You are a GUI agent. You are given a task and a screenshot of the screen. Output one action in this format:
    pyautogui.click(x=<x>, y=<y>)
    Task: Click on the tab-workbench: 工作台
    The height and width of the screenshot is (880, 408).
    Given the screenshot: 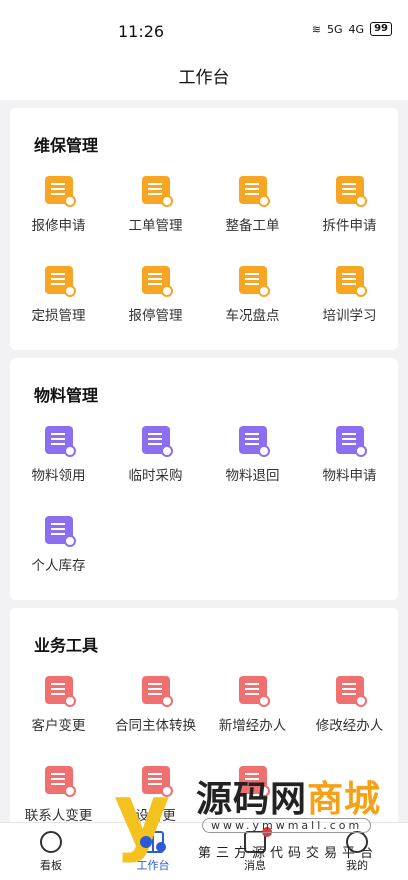 What is the action you would take?
    pyautogui.click(x=153, y=851)
    